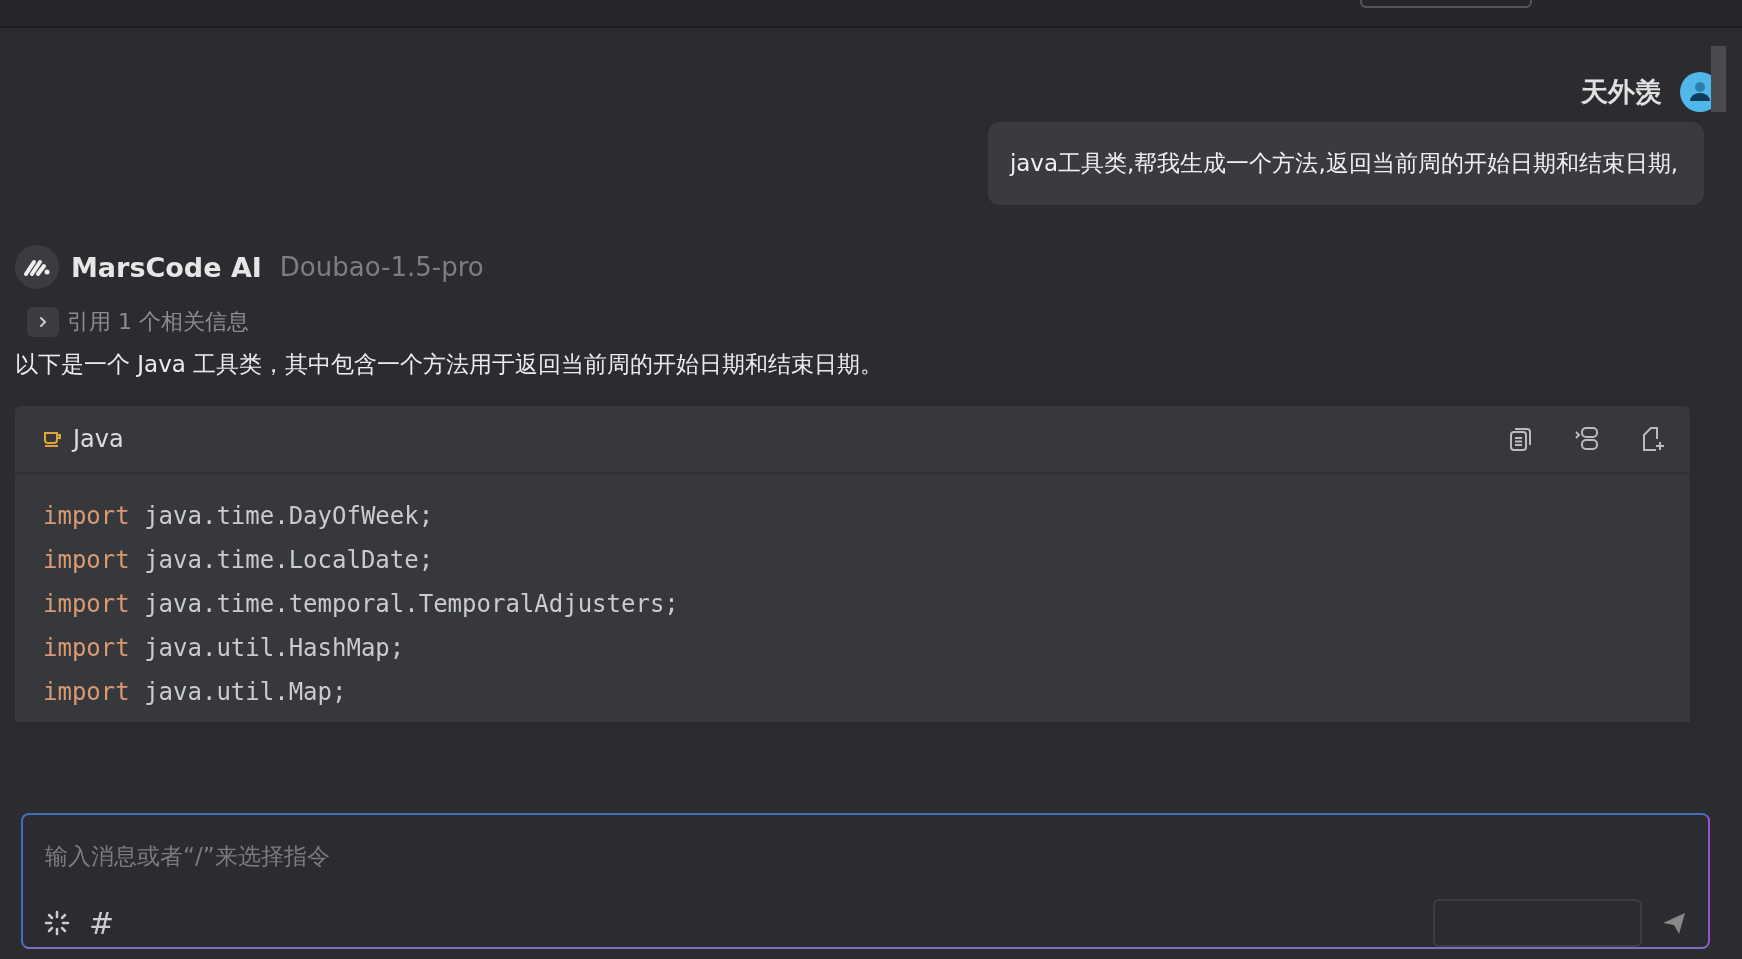 The image size is (1742, 959). Describe the element at coordinates (239, 516) in the screenshot. I see `code-line: import java.time.DayOfWeek;` at that location.